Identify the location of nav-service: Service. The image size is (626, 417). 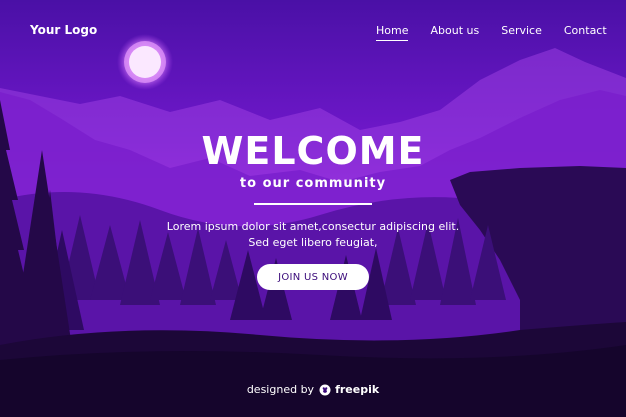
(521, 32).